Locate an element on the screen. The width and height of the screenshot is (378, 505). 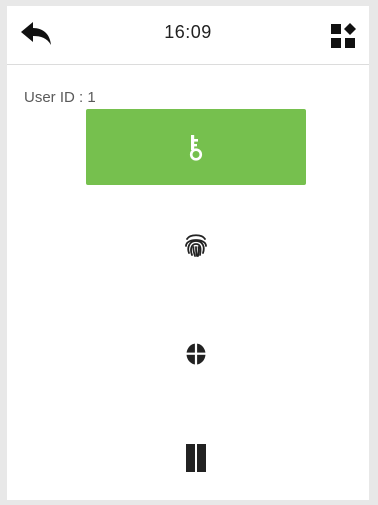
password-verify-option is located at coordinates (196, 147).